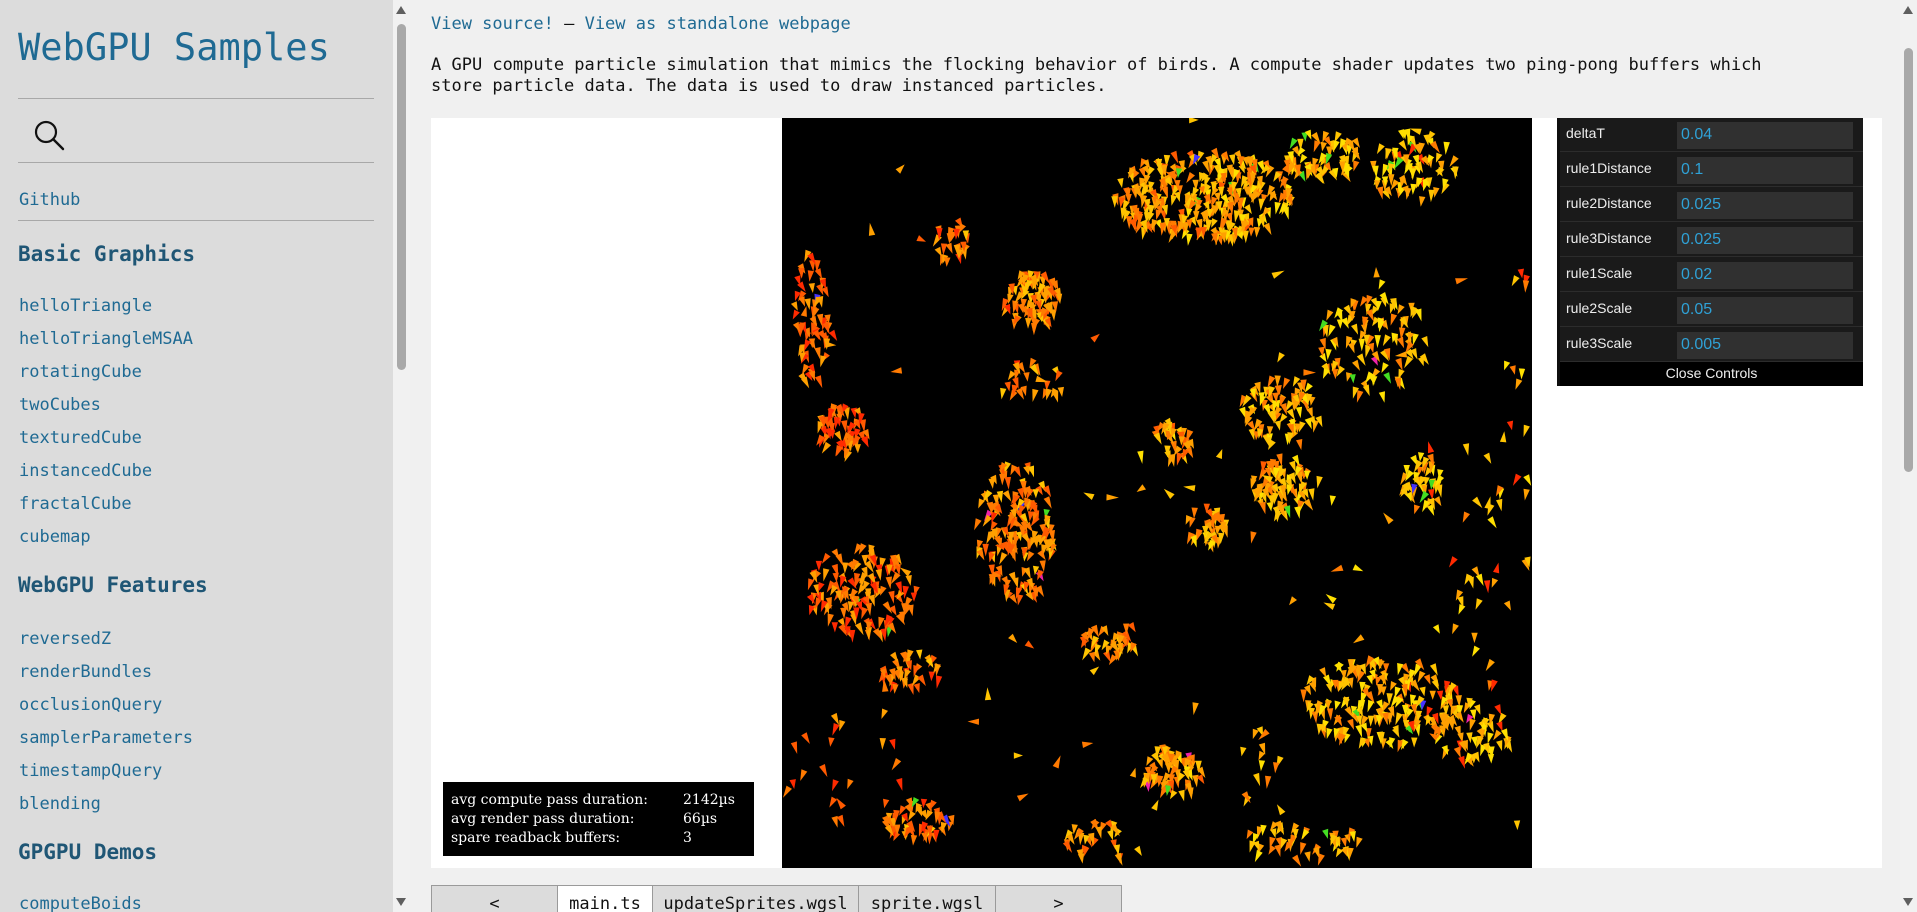  Describe the element at coordinates (401, 197) in the screenshot. I see `sidebar-scroll-thumb` at that location.